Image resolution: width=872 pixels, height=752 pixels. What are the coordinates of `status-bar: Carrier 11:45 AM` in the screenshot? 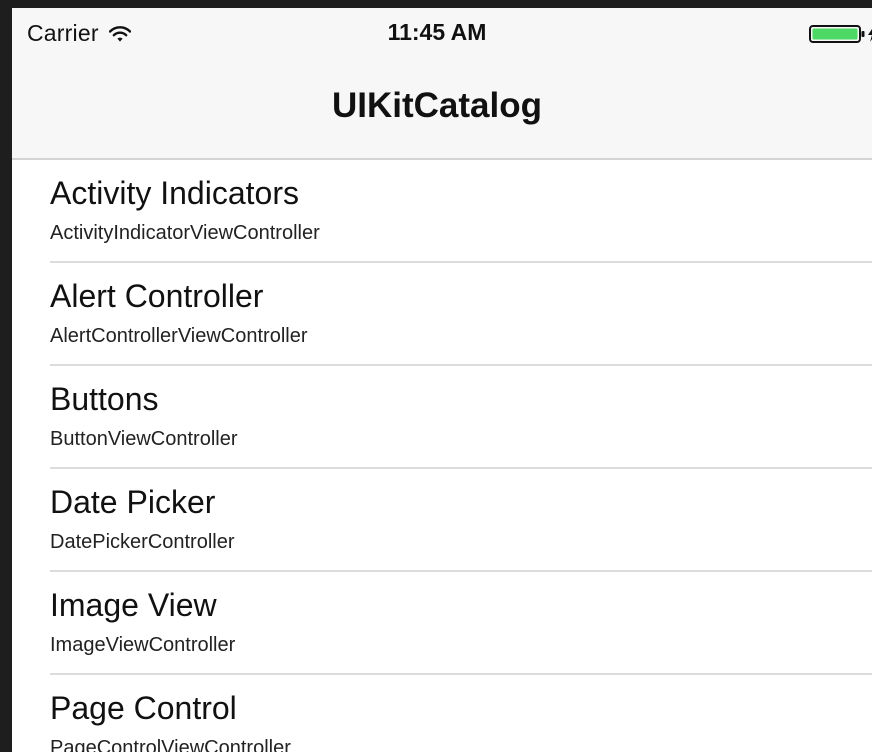 It's located at (442, 34).